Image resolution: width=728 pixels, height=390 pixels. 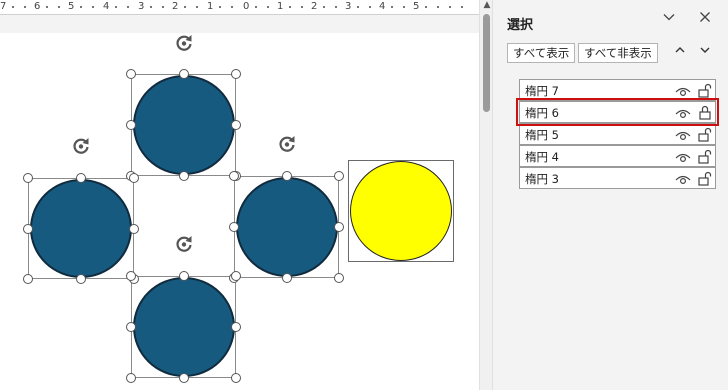 I want to click on hide-all-button: すべて非表示, so click(x=618, y=53).